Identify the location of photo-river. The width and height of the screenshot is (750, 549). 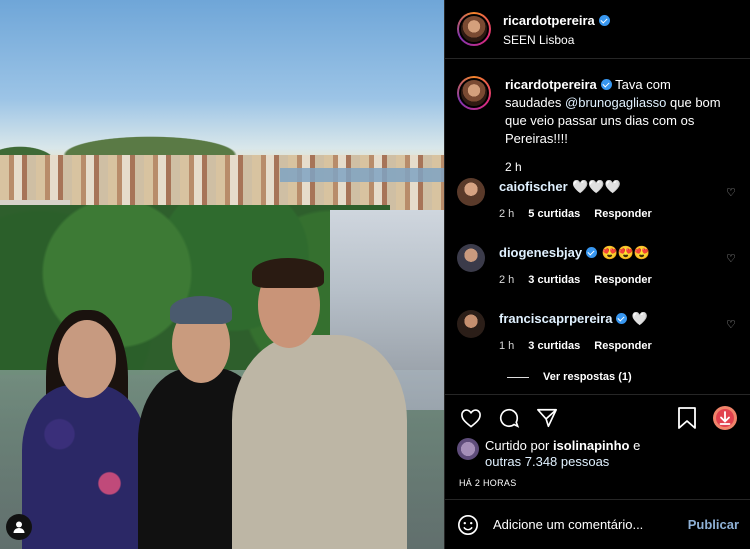
(362, 175).